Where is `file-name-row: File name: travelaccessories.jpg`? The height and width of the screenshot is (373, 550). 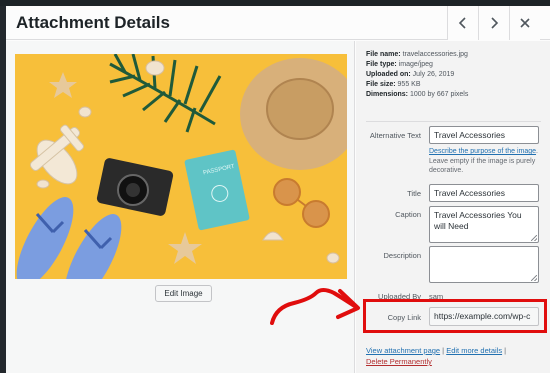 file-name-row: File name: travelaccessories.jpg is located at coordinates (417, 55).